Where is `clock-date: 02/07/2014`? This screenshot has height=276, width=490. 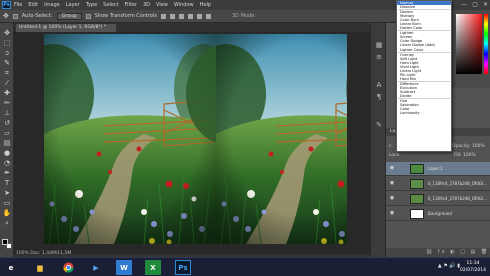
clock-date: 02/07/2014 is located at coordinates (473, 270).